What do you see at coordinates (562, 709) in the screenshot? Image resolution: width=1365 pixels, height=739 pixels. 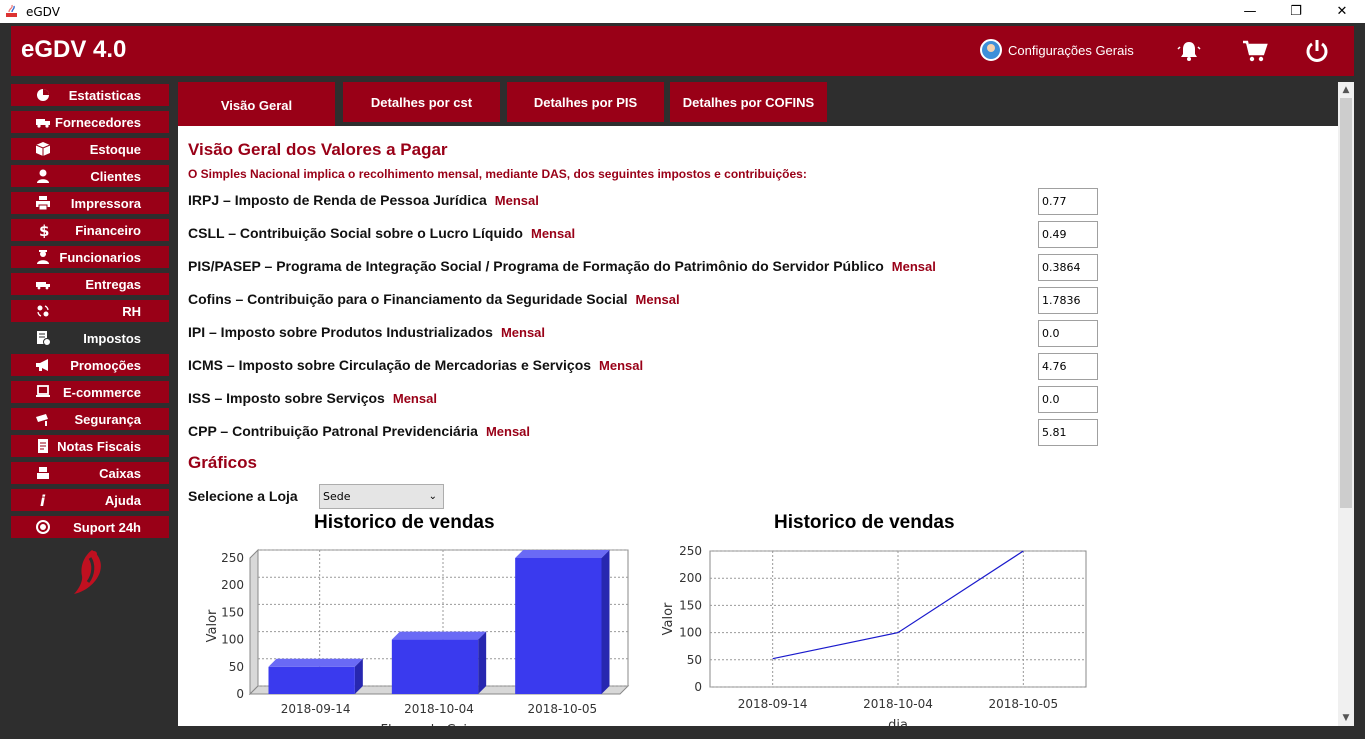 I see `bar-chart-x-tick-label: 2018-10-05` at bounding box center [562, 709].